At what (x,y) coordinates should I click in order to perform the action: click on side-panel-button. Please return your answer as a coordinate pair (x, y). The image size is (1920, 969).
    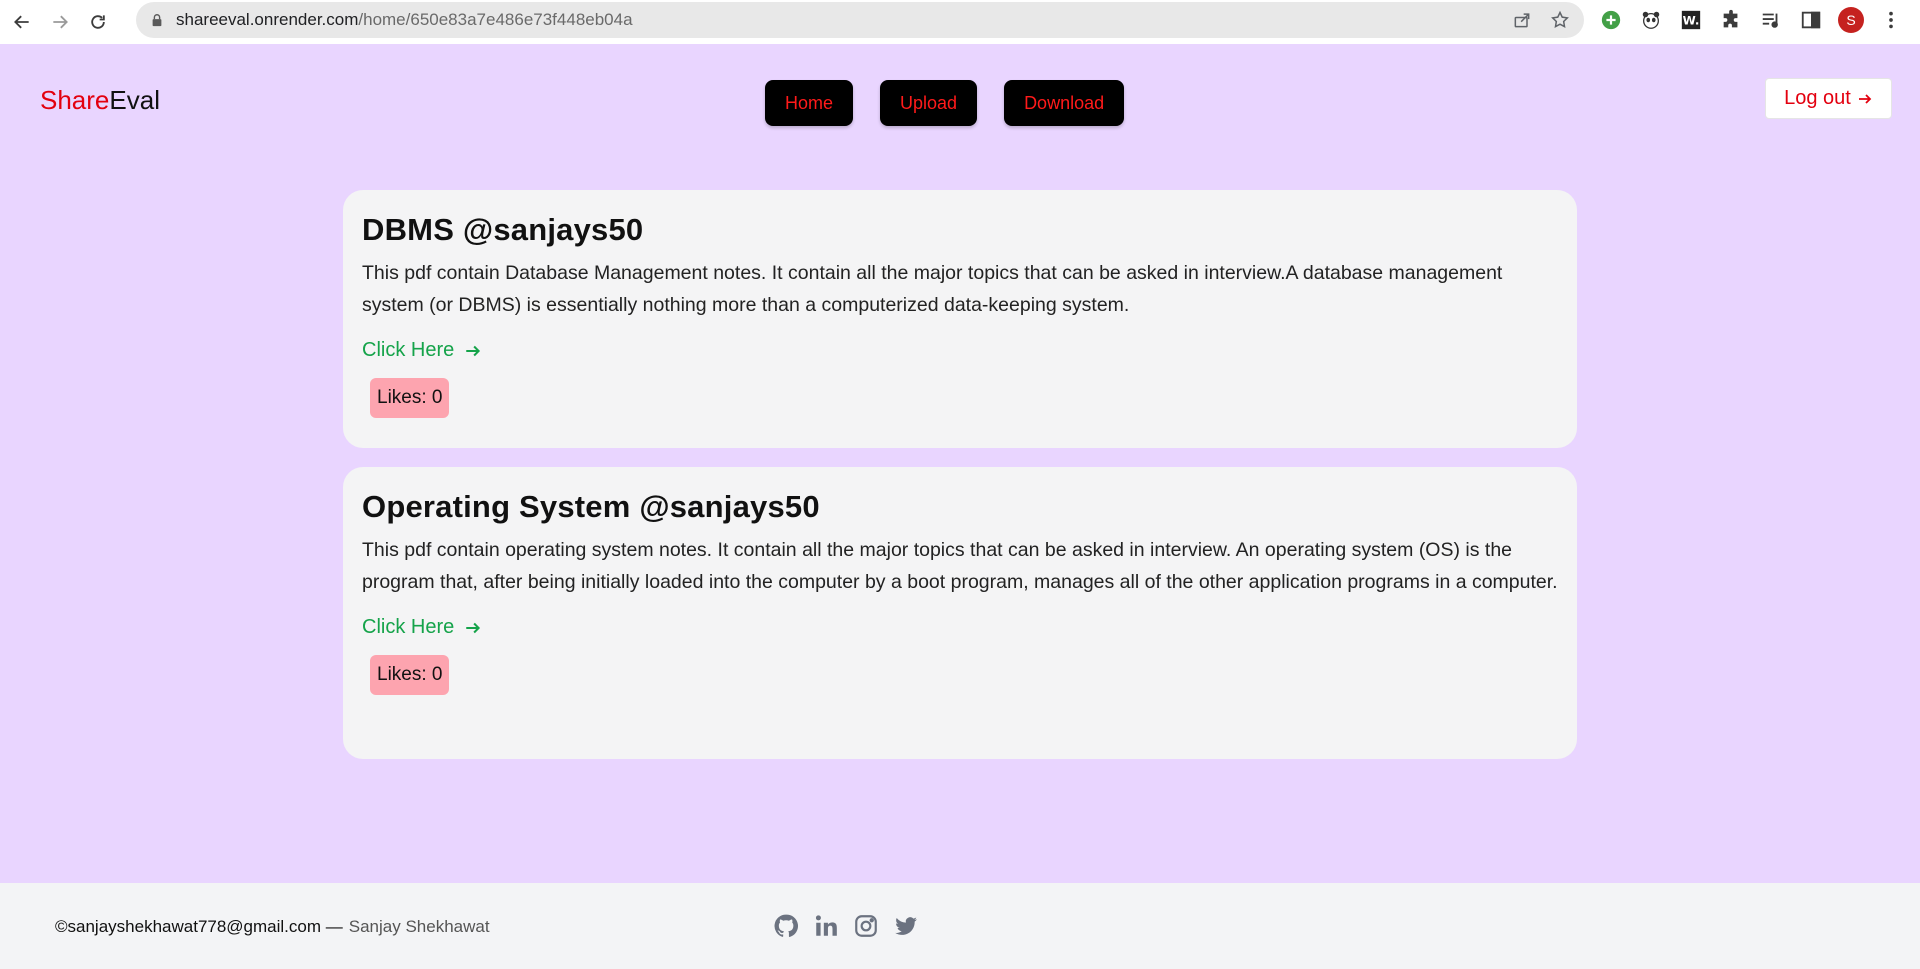
    Looking at the image, I should click on (1811, 20).